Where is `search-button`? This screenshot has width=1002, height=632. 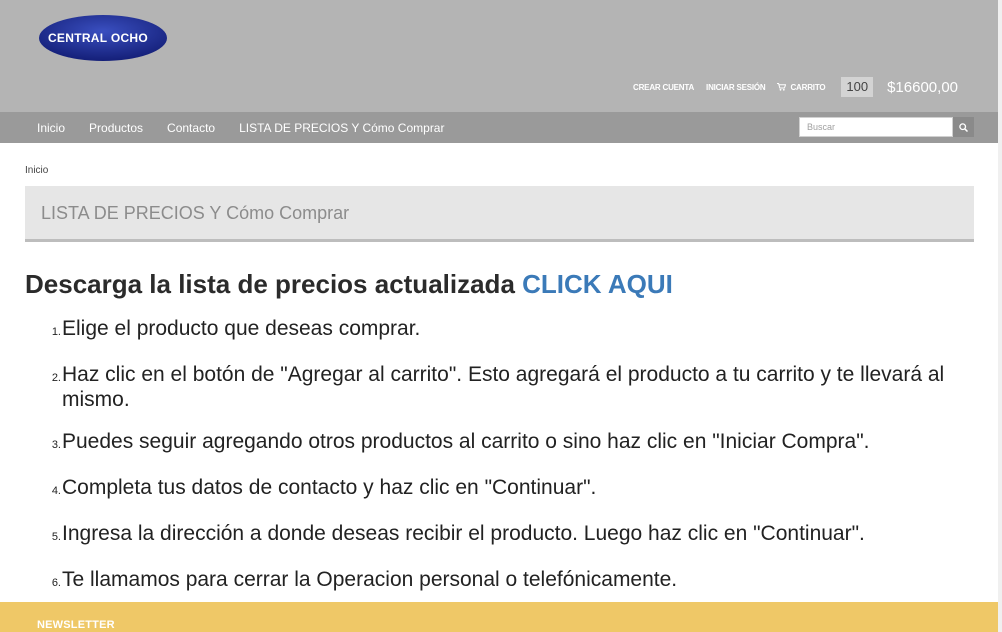
search-button is located at coordinates (963, 127).